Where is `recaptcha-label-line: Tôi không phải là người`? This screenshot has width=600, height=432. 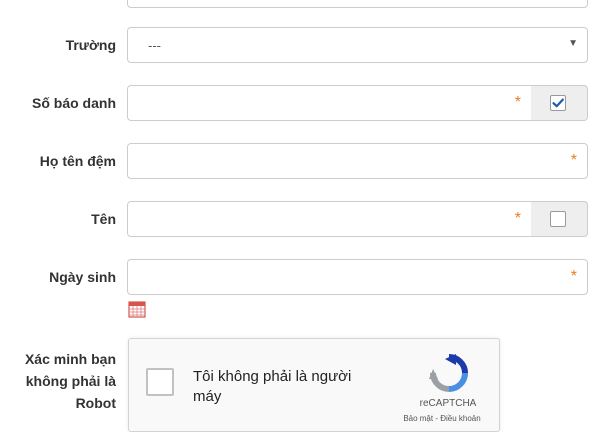 recaptcha-label-line: Tôi không phải là người is located at coordinates (272, 376).